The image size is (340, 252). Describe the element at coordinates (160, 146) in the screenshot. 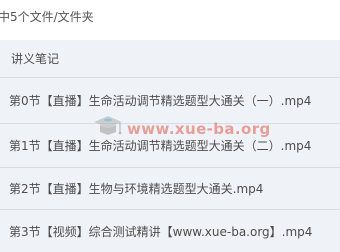

I see `file-name-label: 第1节【直播】生命活动调节精选题型大通关（二）.mp4` at that location.